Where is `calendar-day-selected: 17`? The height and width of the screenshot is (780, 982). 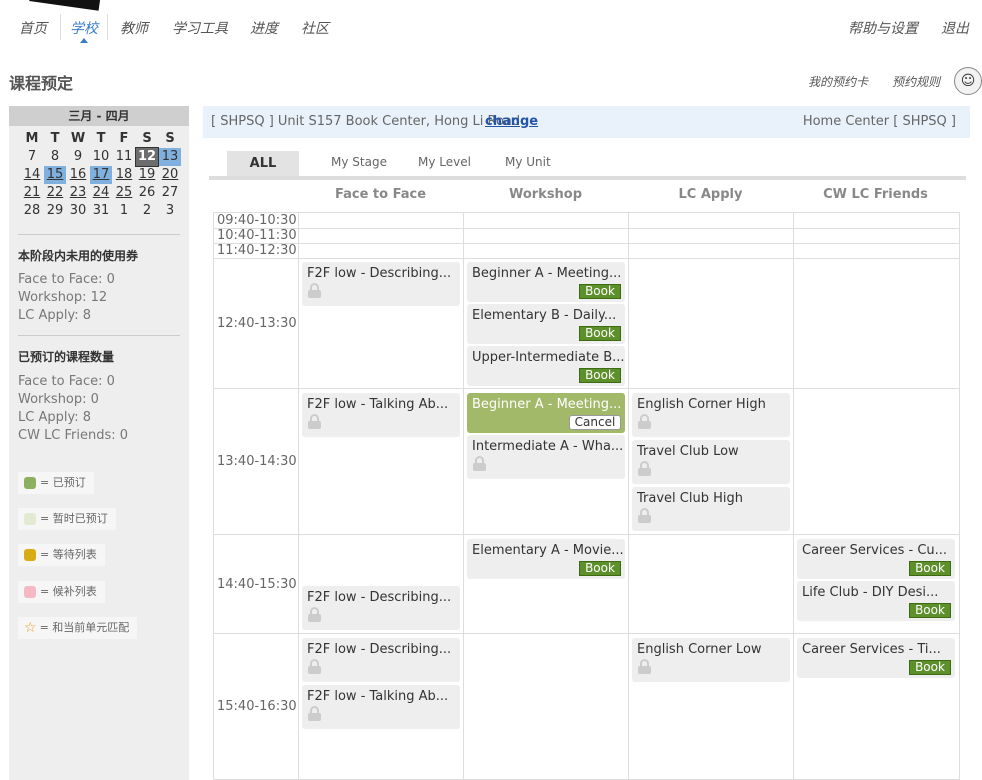 calendar-day-selected: 17 is located at coordinates (101, 175).